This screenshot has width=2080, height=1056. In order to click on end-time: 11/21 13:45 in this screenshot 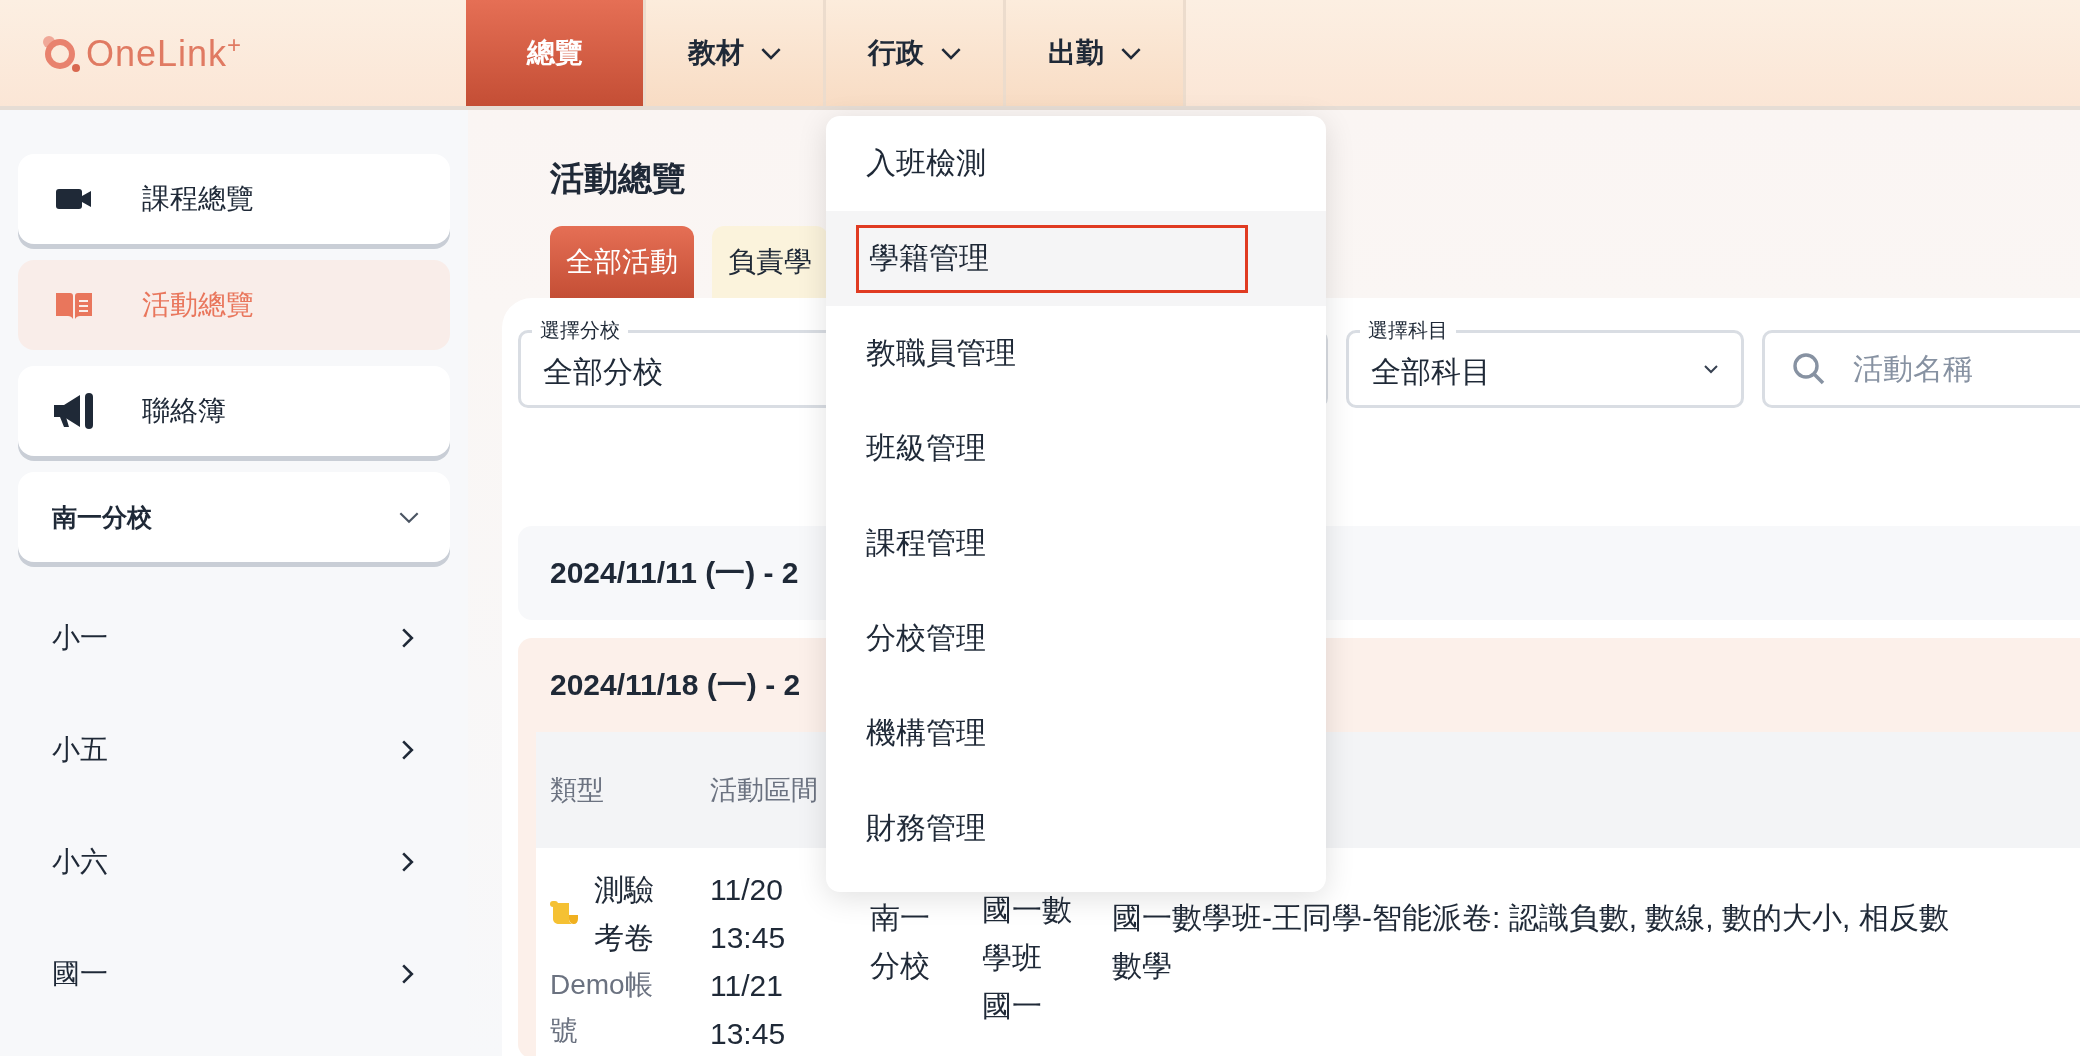, I will do `click(748, 1010)`.